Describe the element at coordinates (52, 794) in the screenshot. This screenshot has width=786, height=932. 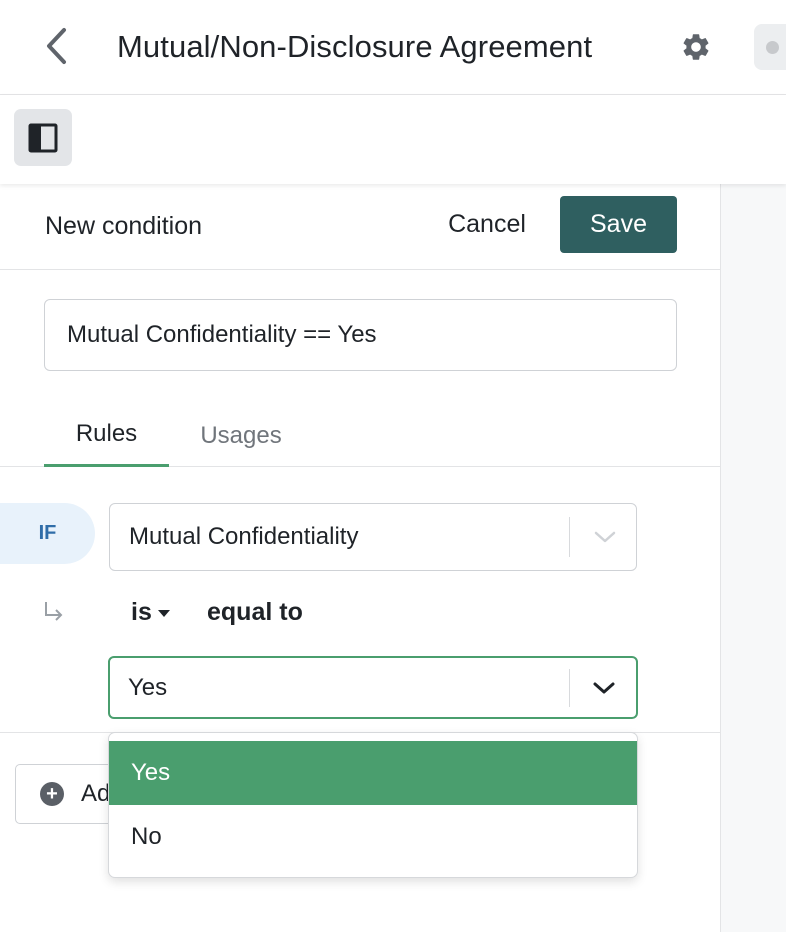
I see `plus-circle-icon: +` at that location.